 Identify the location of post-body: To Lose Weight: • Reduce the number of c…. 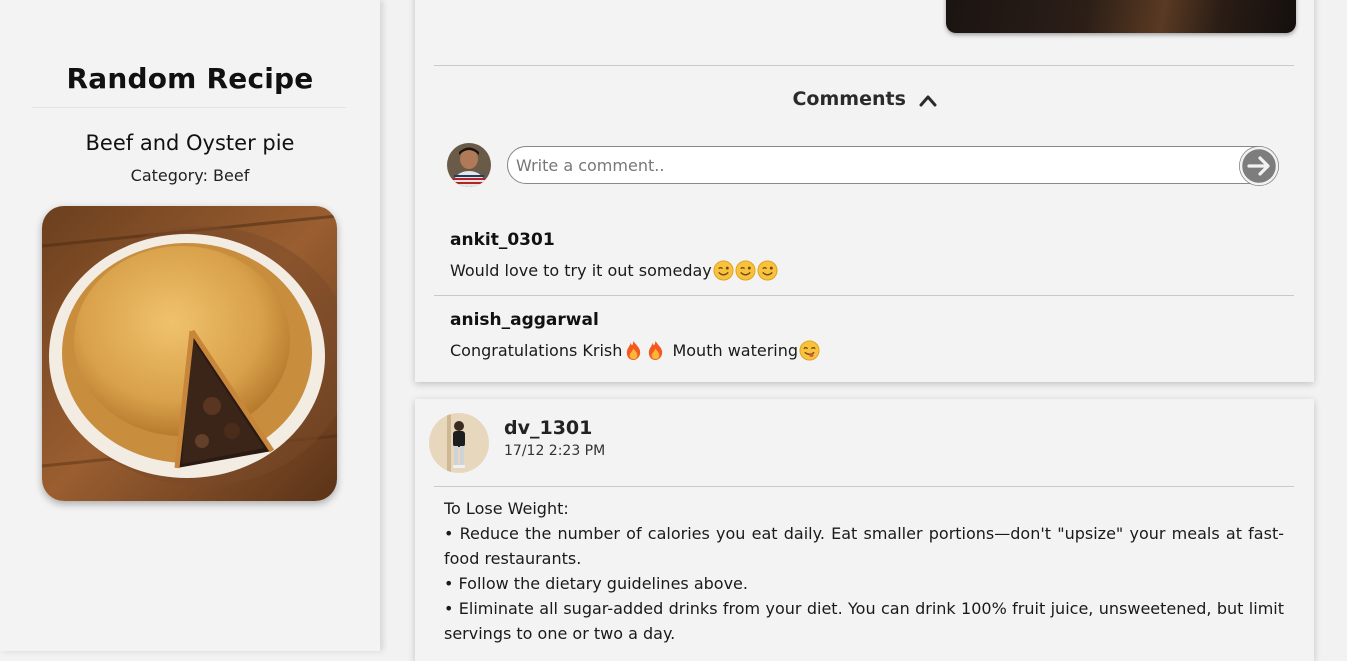
(864, 571).